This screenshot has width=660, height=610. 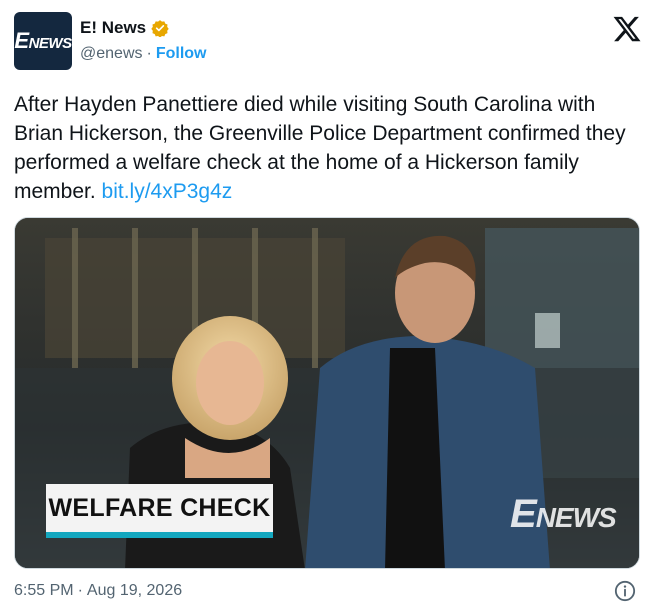 What do you see at coordinates (625, 591) in the screenshot?
I see `info-icon` at bounding box center [625, 591].